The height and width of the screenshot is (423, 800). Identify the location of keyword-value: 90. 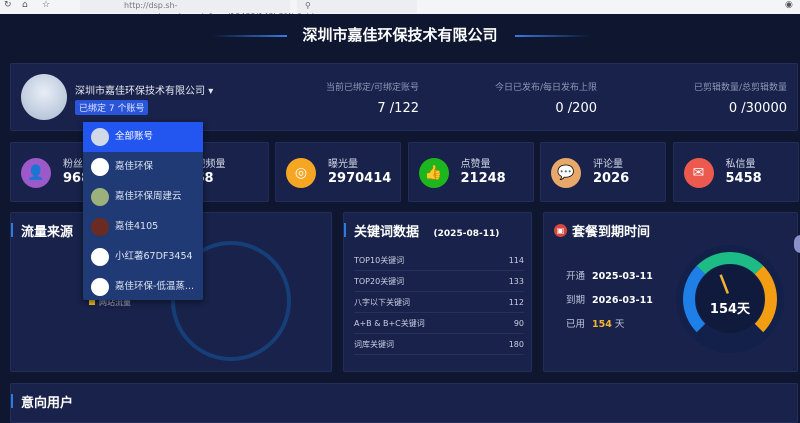
(518, 323).